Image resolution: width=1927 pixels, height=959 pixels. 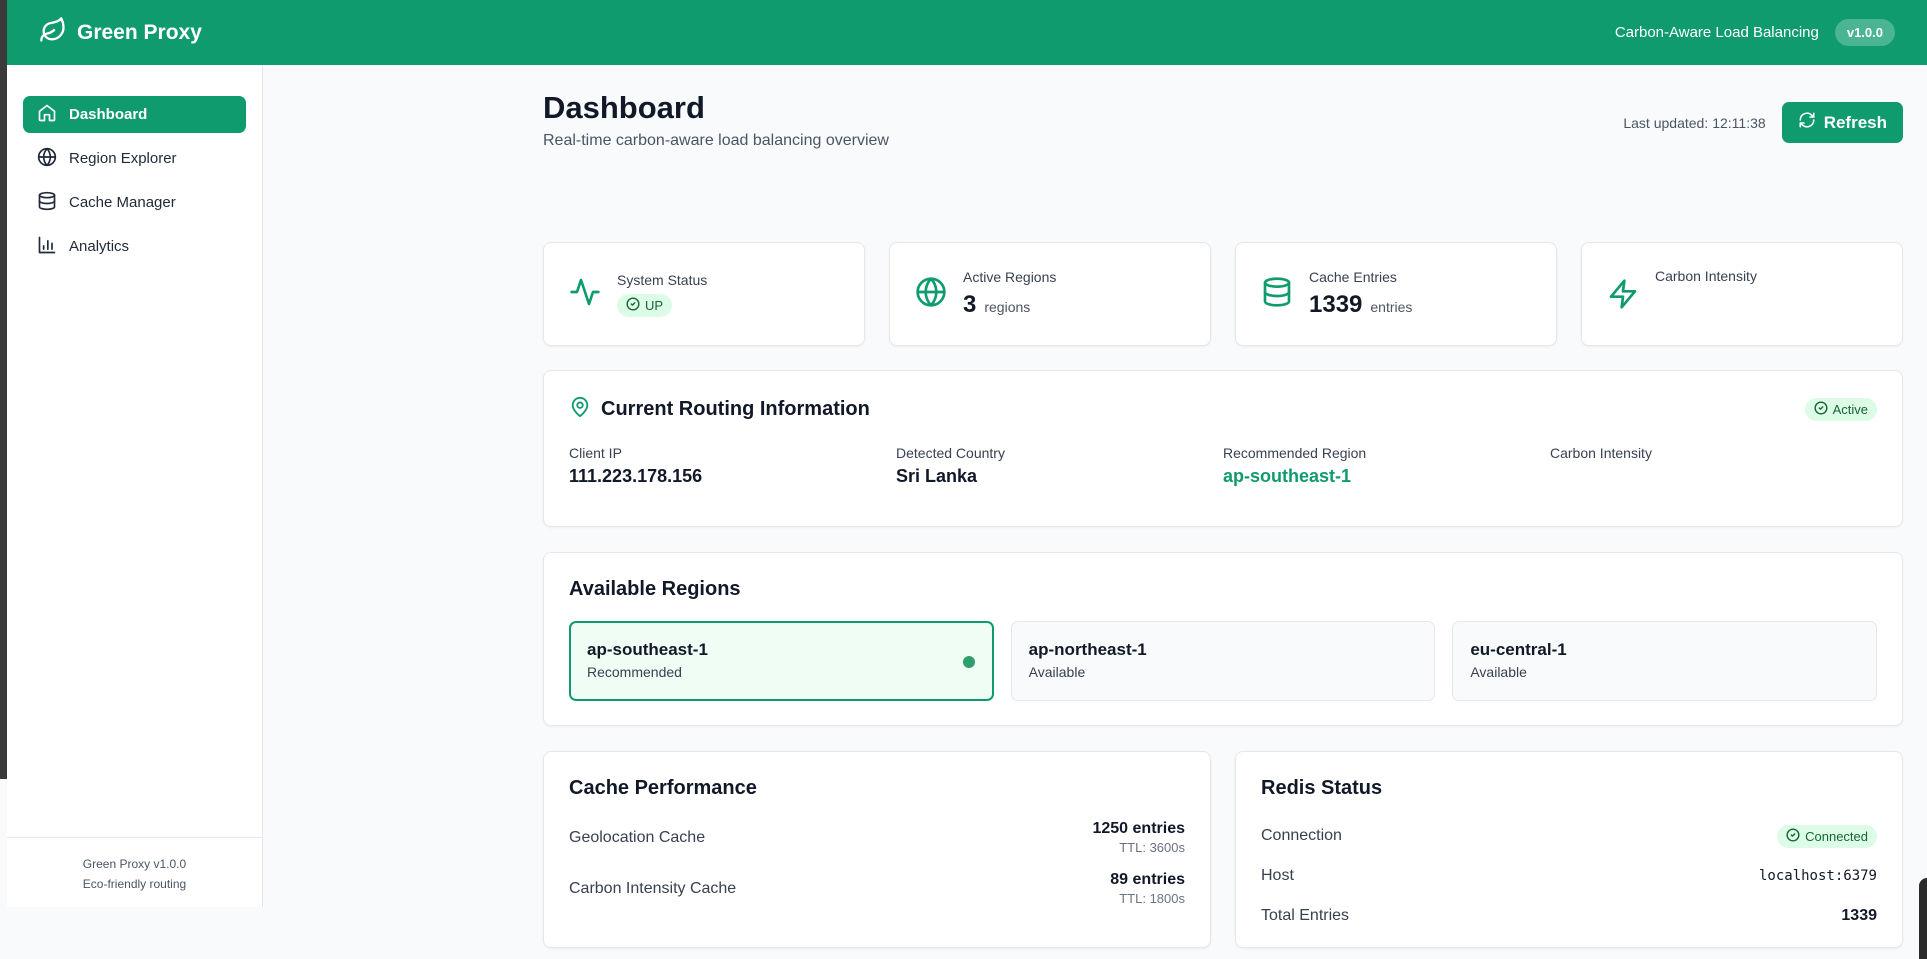 What do you see at coordinates (595, 453) in the screenshot?
I see `client-ip-label: Client IP` at bounding box center [595, 453].